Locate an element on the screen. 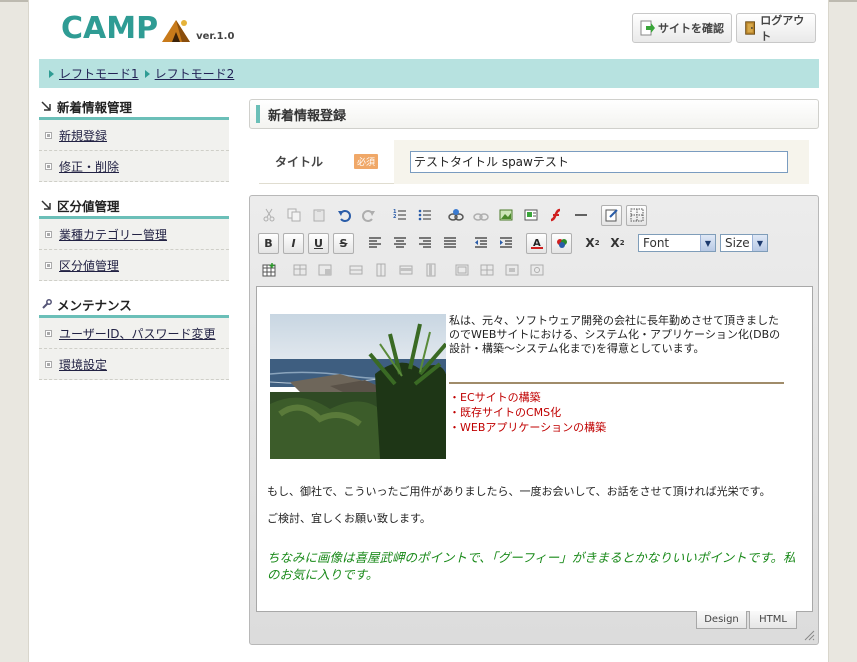 The width and height of the screenshot is (857, 662). logo: CAMP ver.1.0 is located at coordinates (147, 27).